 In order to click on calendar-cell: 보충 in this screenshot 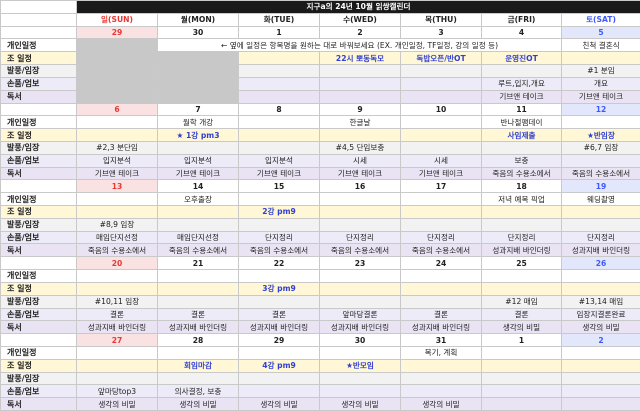, I will do `click(521, 160)`.